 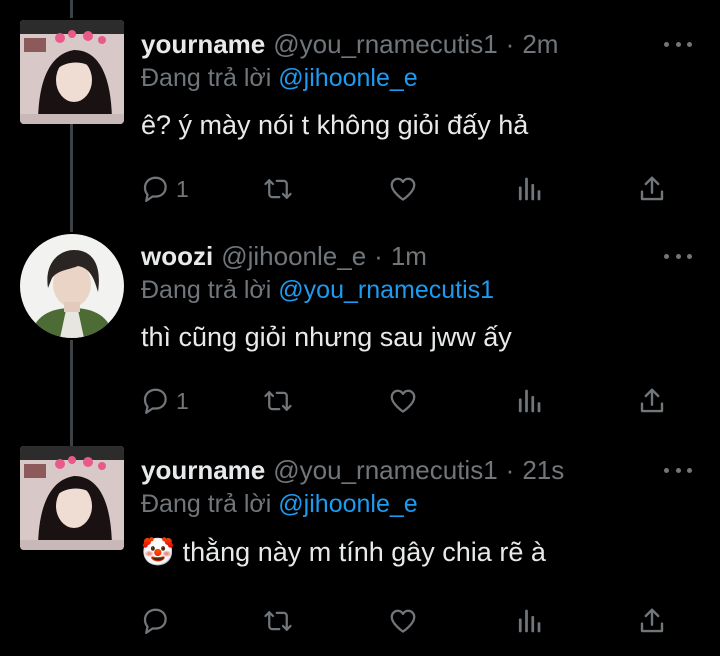 I want to click on mention-link: @you_rnamecutis1, so click(x=386, y=290).